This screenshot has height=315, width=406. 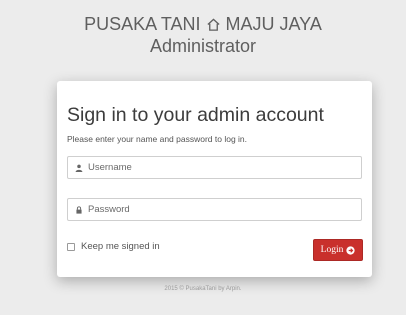 I want to click on brand-title: PUSAKA TANI MAJU JAYA, so click(x=203, y=24).